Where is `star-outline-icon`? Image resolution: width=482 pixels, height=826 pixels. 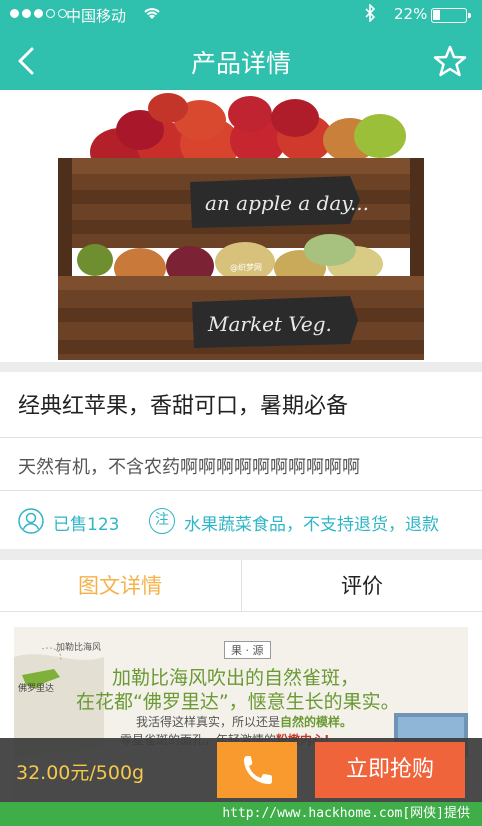 star-outline-icon is located at coordinates (450, 61).